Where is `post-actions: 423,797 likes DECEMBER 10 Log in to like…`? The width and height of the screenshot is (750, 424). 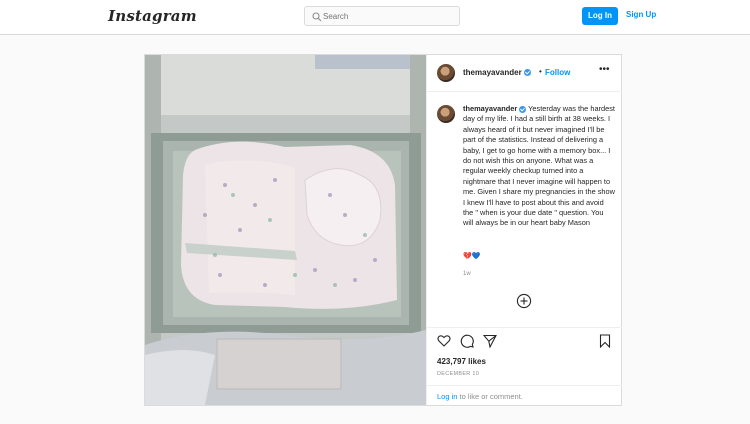
post-actions: 423,797 likes DECEMBER 10 Log in to like… is located at coordinates (524, 366).